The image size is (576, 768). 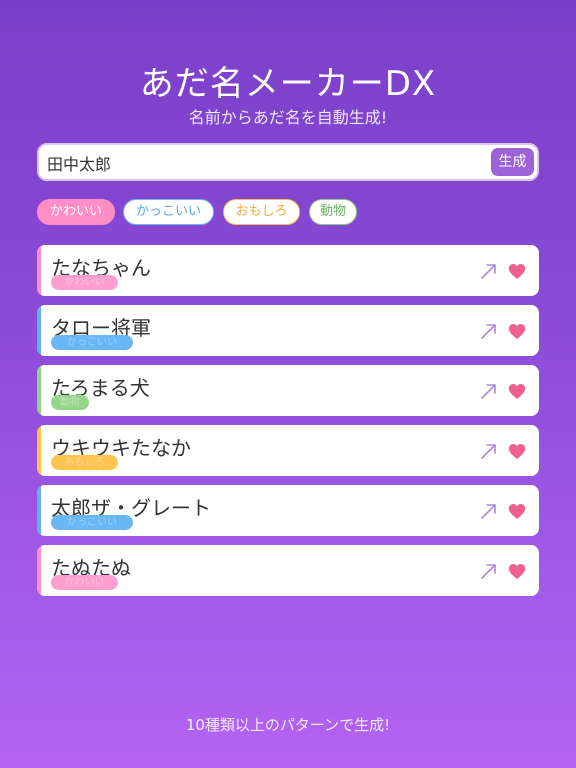 I want to click on category-tag: おもしろ, so click(x=84, y=462).